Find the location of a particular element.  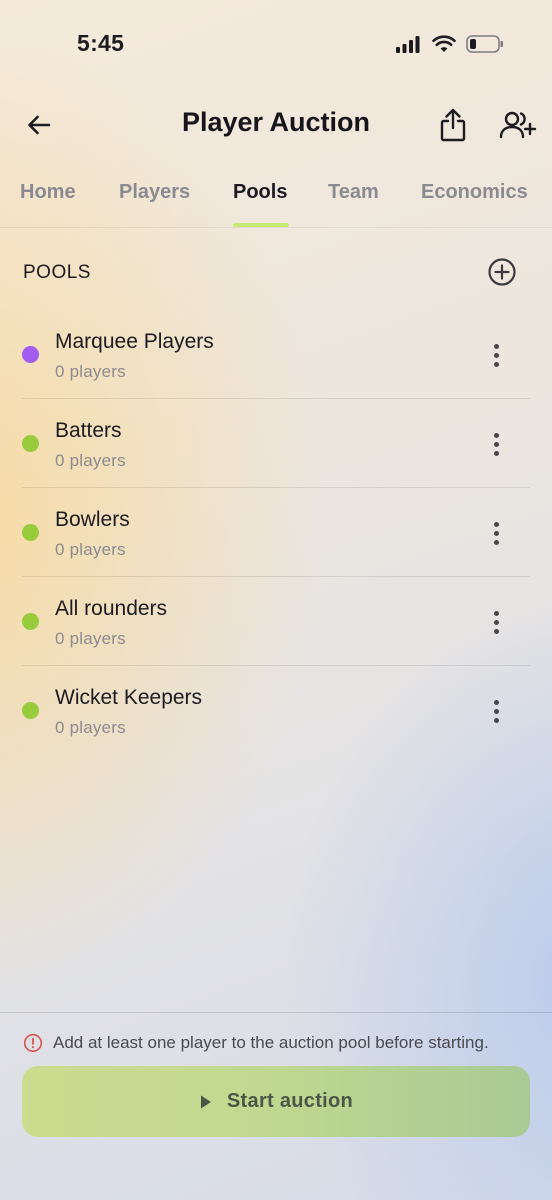

alert-circle-icon is located at coordinates (33, 1043).